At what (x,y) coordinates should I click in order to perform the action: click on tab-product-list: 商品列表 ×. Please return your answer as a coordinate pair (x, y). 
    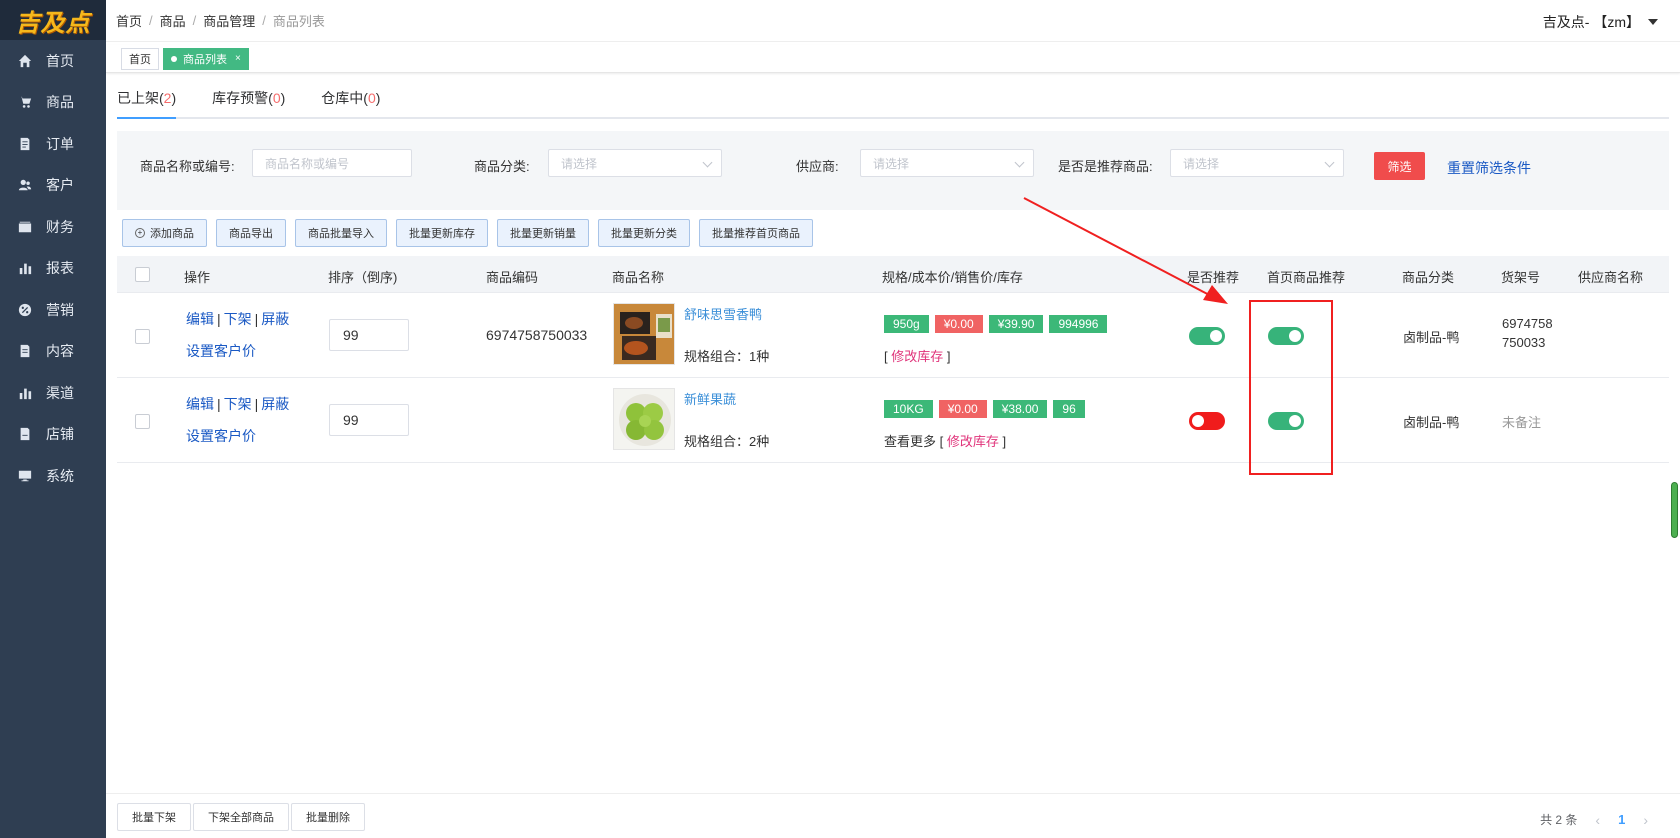
    Looking at the image, I should click on (206, 58).